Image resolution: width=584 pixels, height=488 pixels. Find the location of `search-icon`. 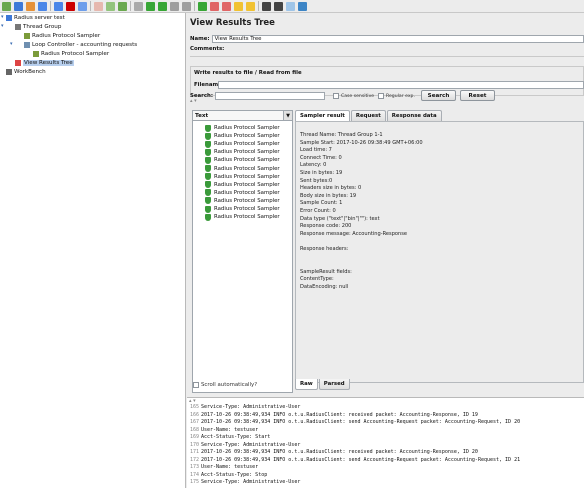

search-icon is located at coordinates (266, 6).